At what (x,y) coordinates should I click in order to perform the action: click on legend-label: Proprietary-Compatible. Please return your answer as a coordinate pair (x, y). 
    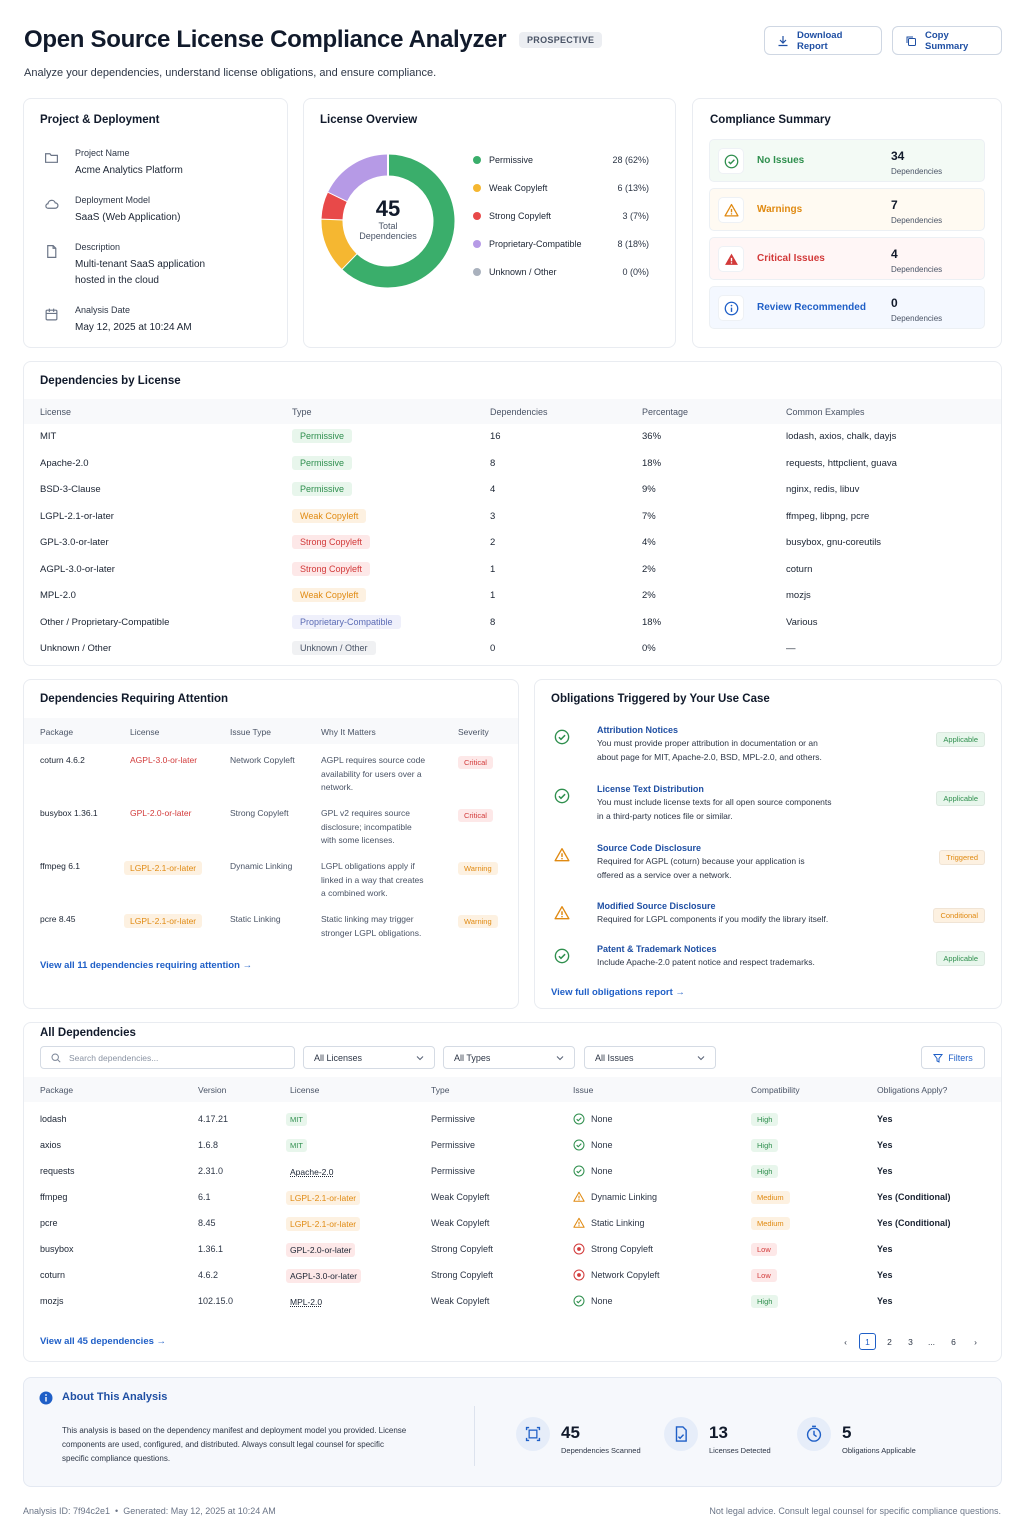
    Looking at the image, I should click on (535, 244).